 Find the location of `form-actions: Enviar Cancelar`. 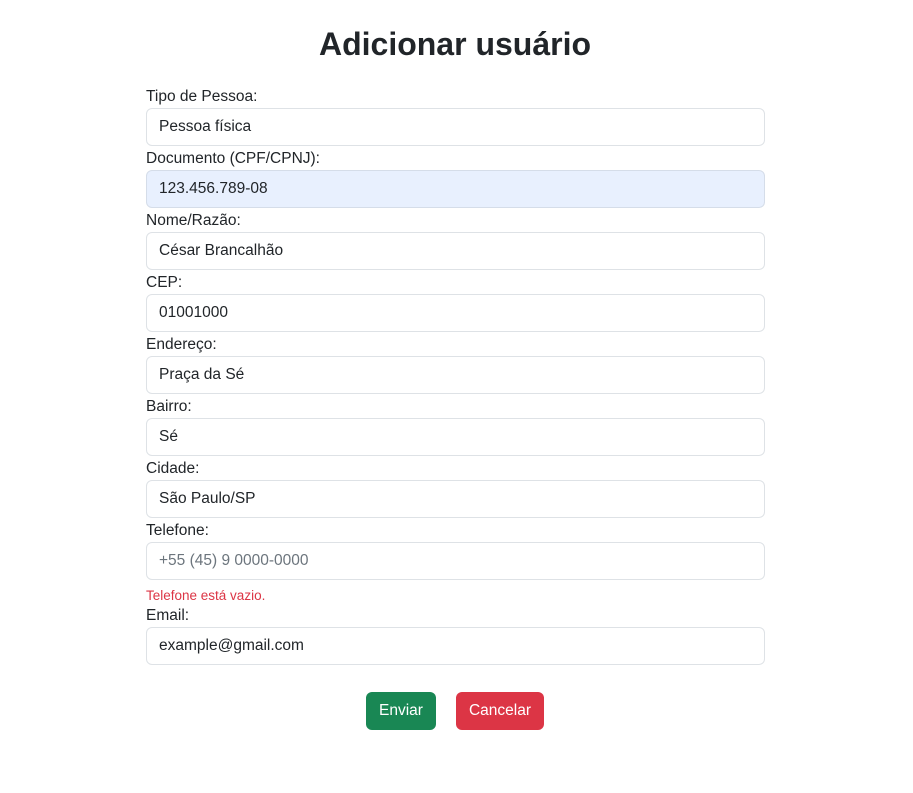

form-actions: Enviar Cancelar is located at coordinates (455, 711).